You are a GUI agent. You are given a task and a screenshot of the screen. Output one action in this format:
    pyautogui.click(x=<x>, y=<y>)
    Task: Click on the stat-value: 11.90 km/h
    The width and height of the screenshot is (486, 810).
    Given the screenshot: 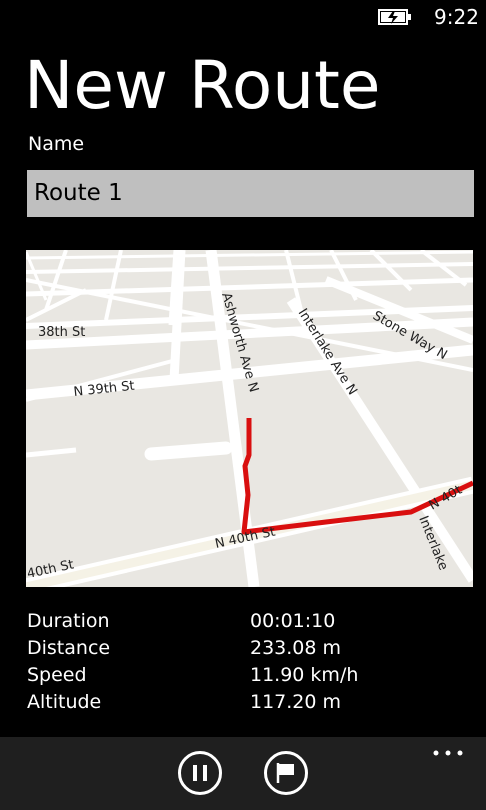 What is the action you would take?
    pyautogui.click(x=304, y=675)
    